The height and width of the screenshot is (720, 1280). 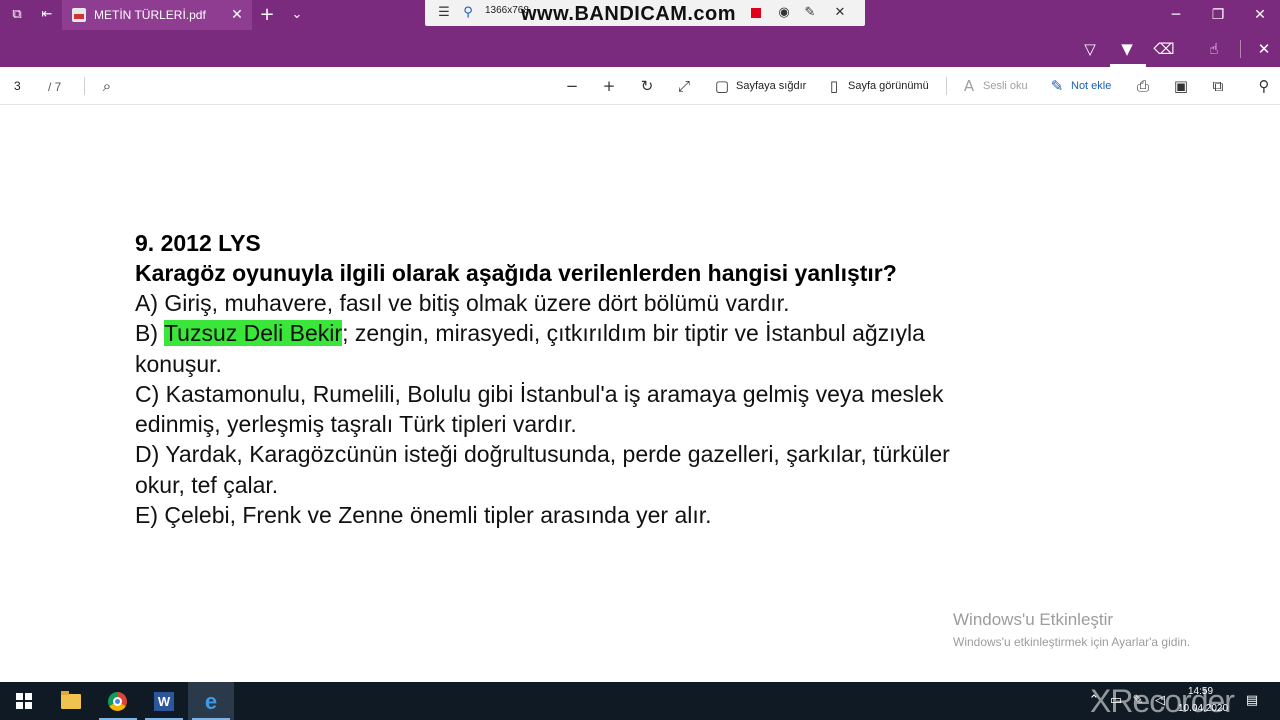 I want to click on add-note-icon: ✎, so click(x=1057, y=86).